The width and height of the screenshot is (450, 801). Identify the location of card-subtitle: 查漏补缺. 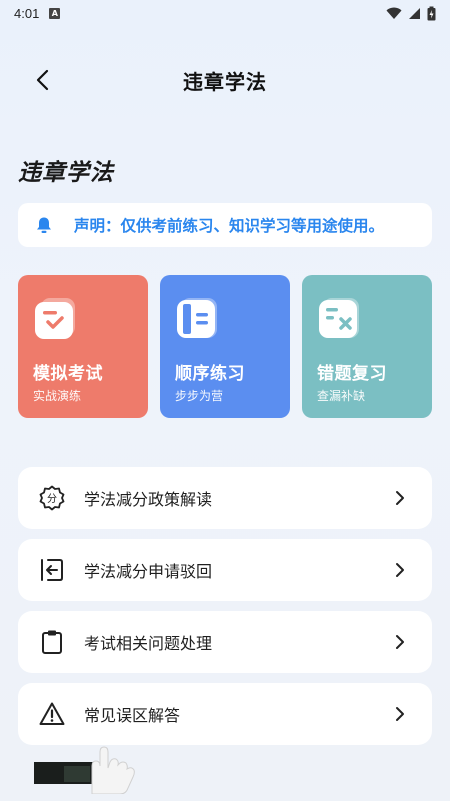
(341, 396).